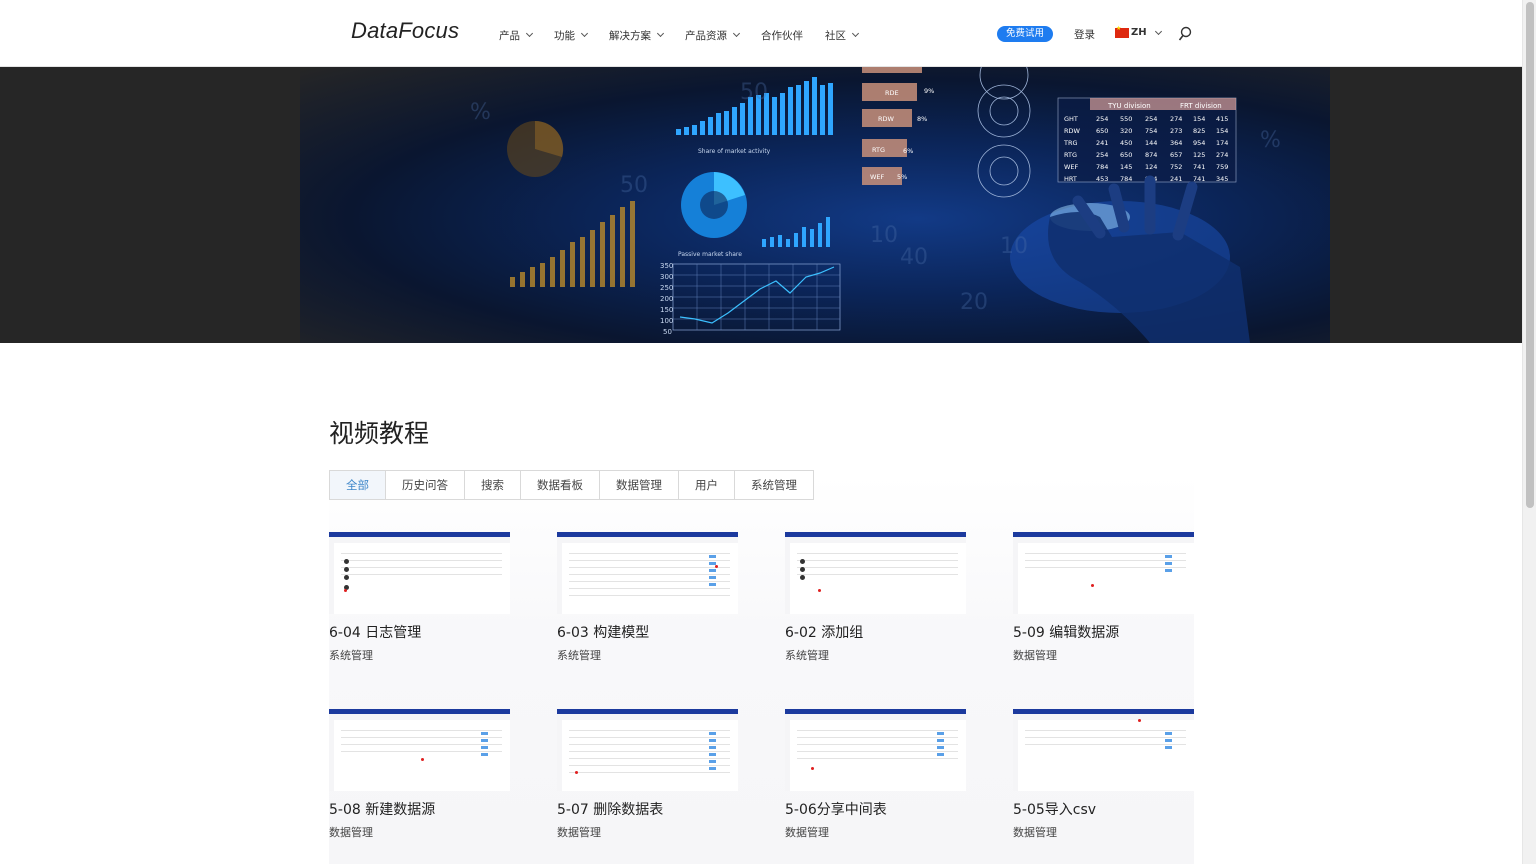 This screenshot has height=864, width=1536. Describe the element at coordinates (1222, 179) in the screenshot. I see `hero-table-cell: 345` at that location.